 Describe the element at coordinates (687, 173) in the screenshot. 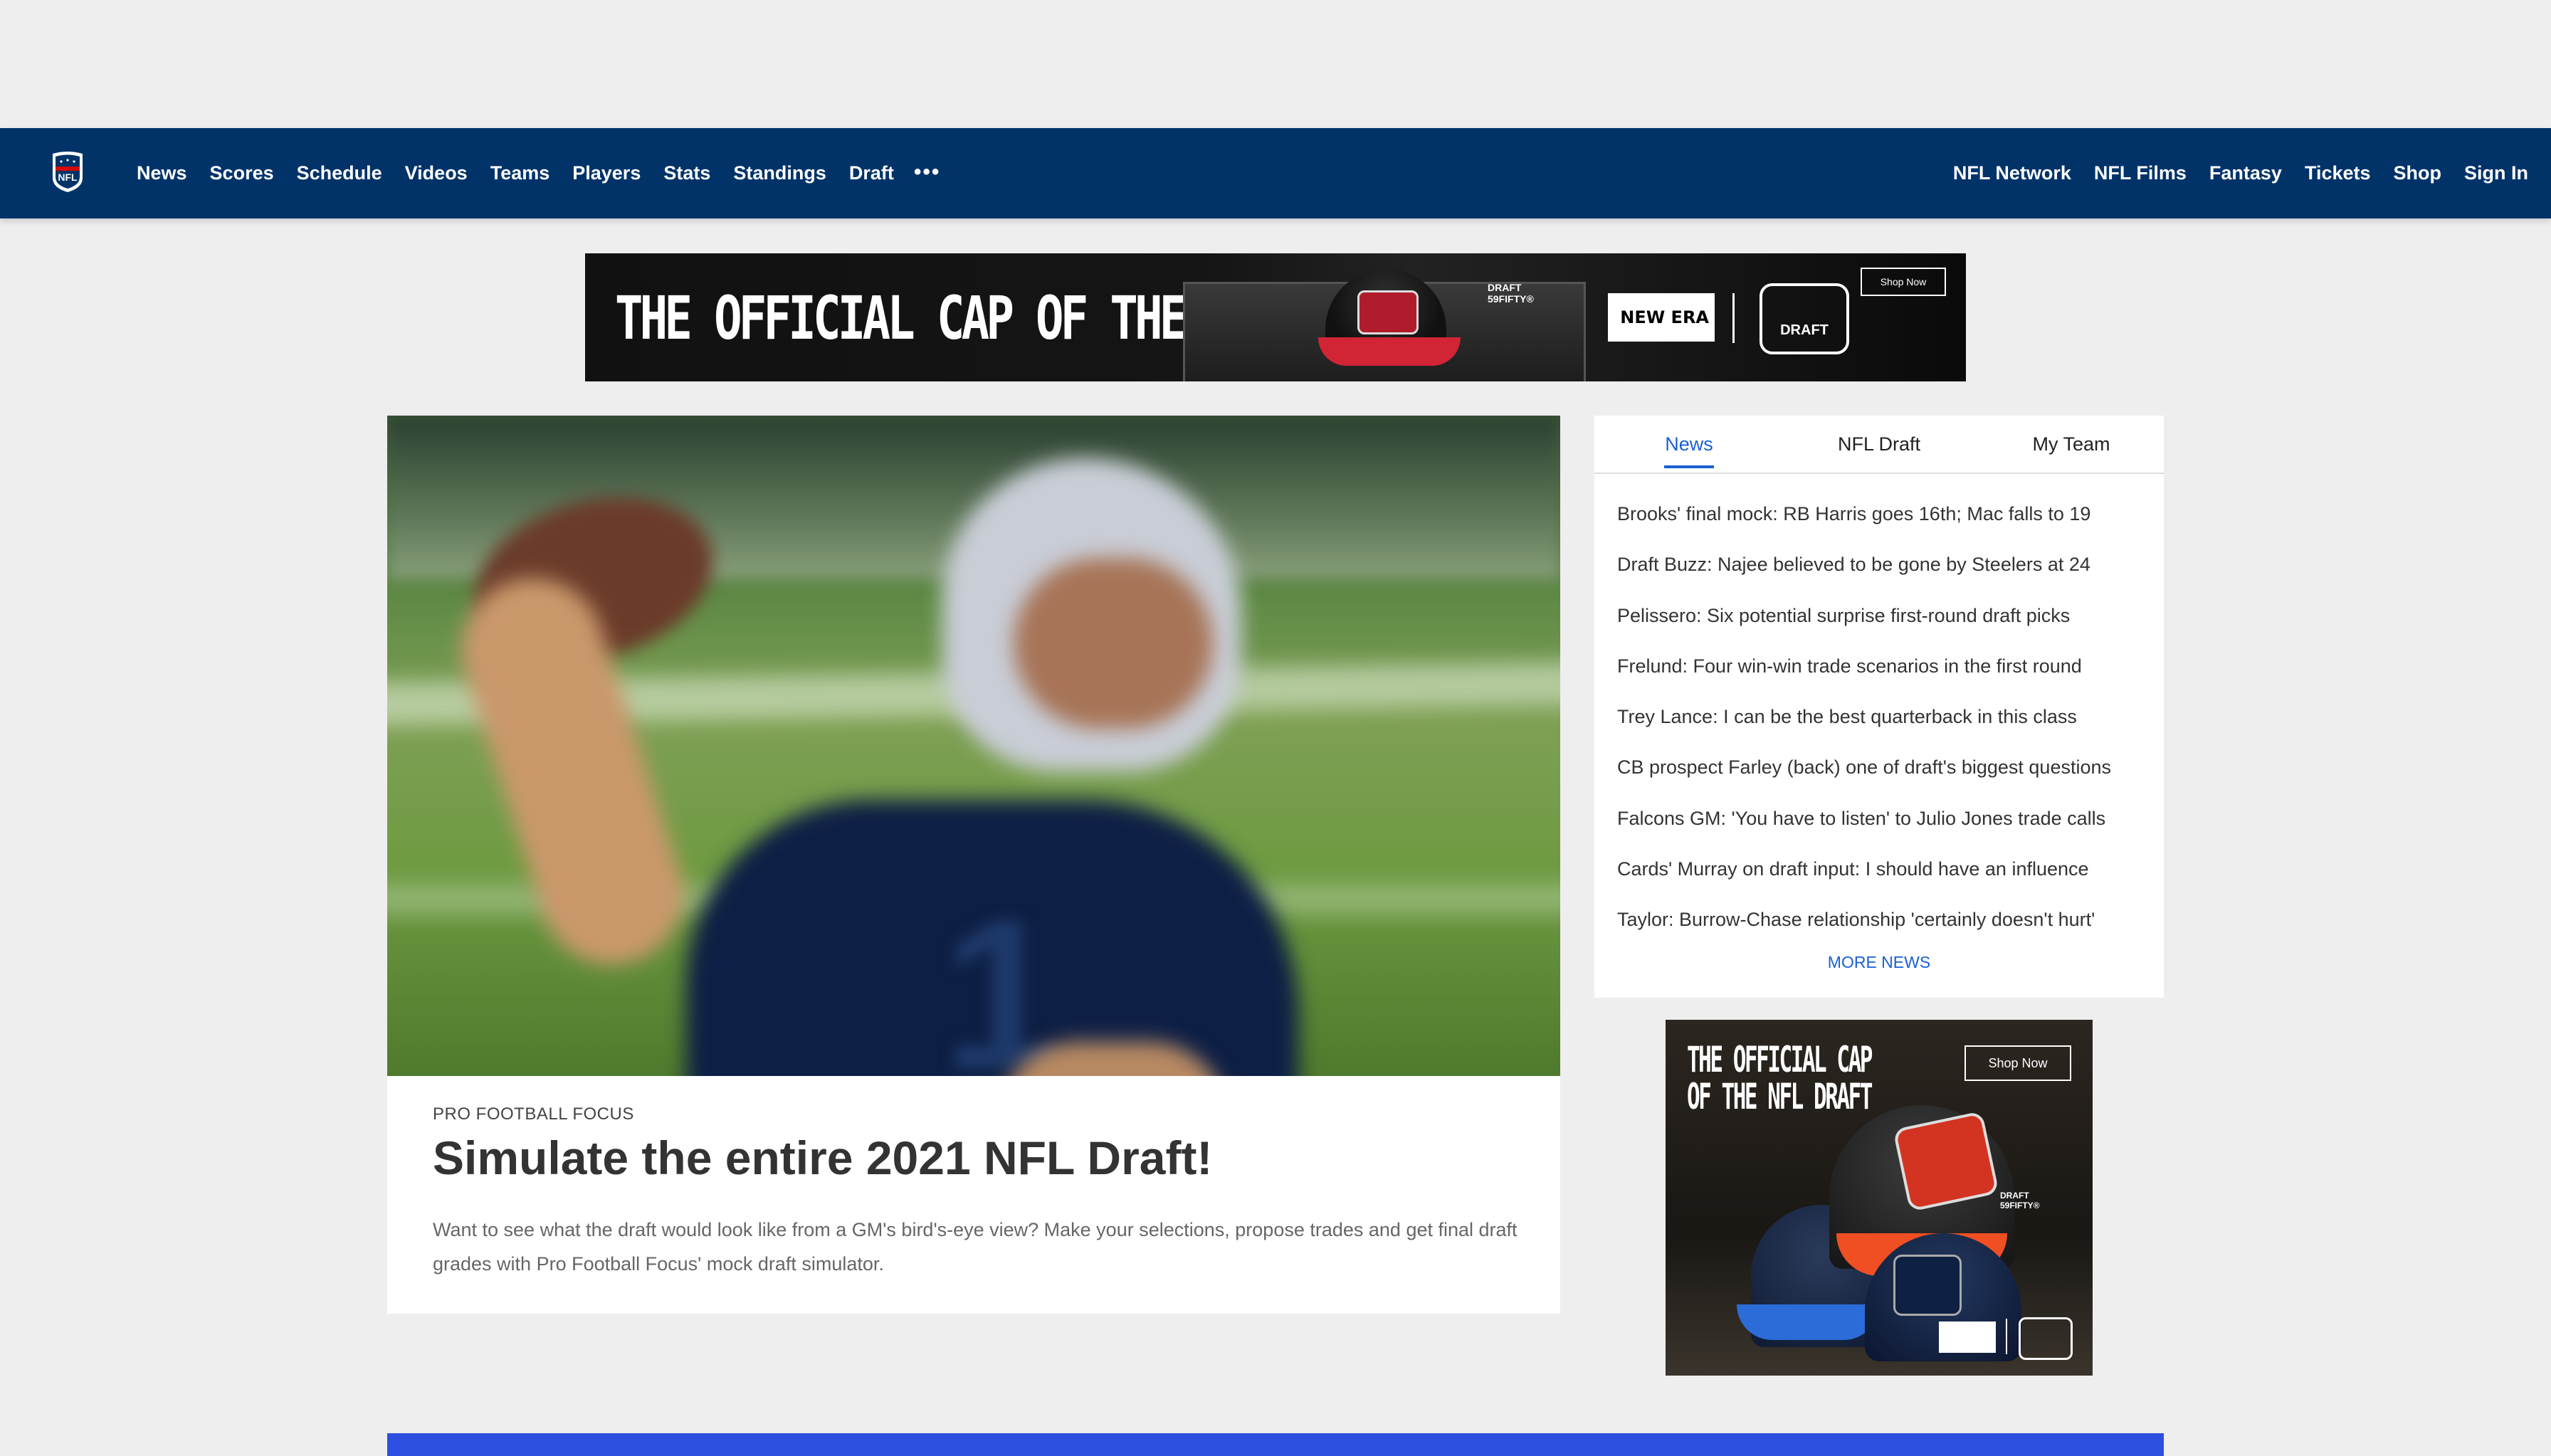

I see `nav-item-stats: Stats` at that location.